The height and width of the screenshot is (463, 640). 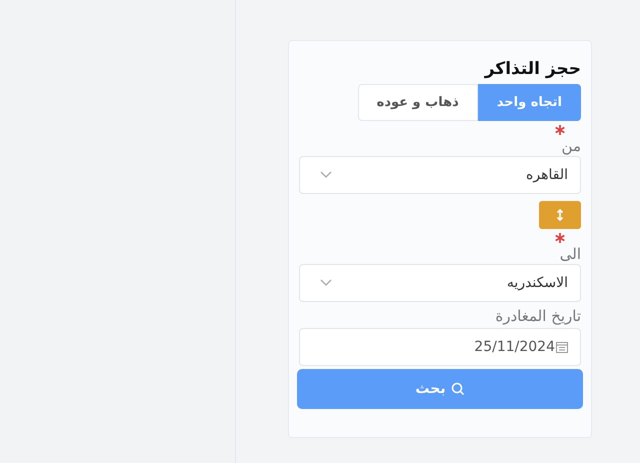 What do you see at coordinates (440, 175) in the screenshot?
I see `from-select: القاهره` at bounding box center [440, 175].